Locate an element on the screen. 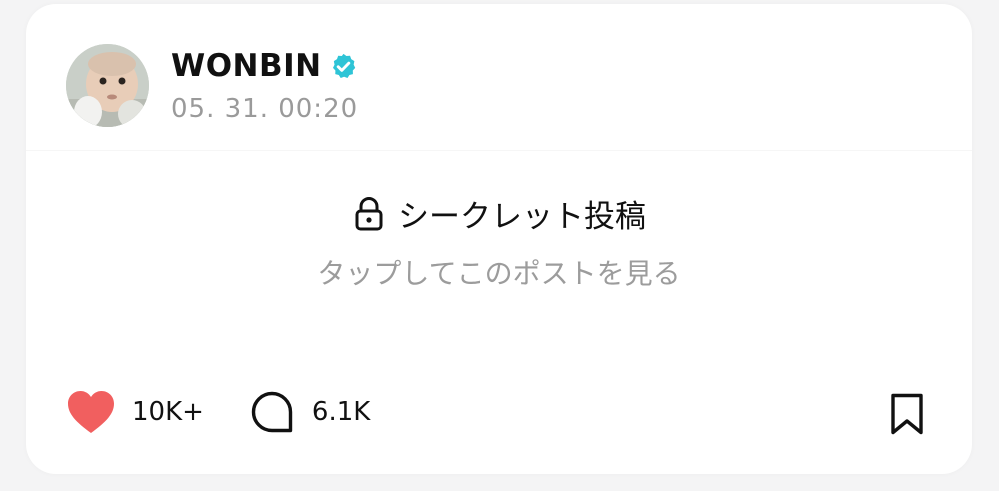 This screenshot has width=999, height=491. post-actions: 10K+ 6.1K is located at coordinates (218, 412).